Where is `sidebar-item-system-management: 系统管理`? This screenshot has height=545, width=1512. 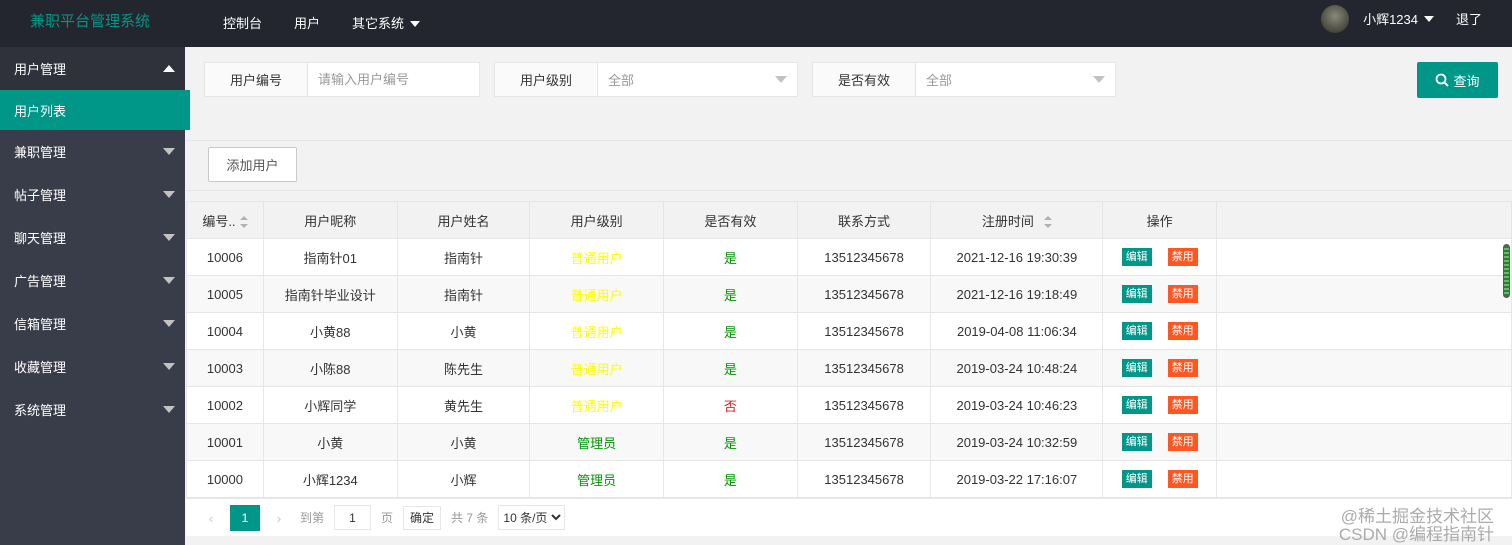 sidebar-item-system-management: 系统管理 is located at coordinates (92, 409).